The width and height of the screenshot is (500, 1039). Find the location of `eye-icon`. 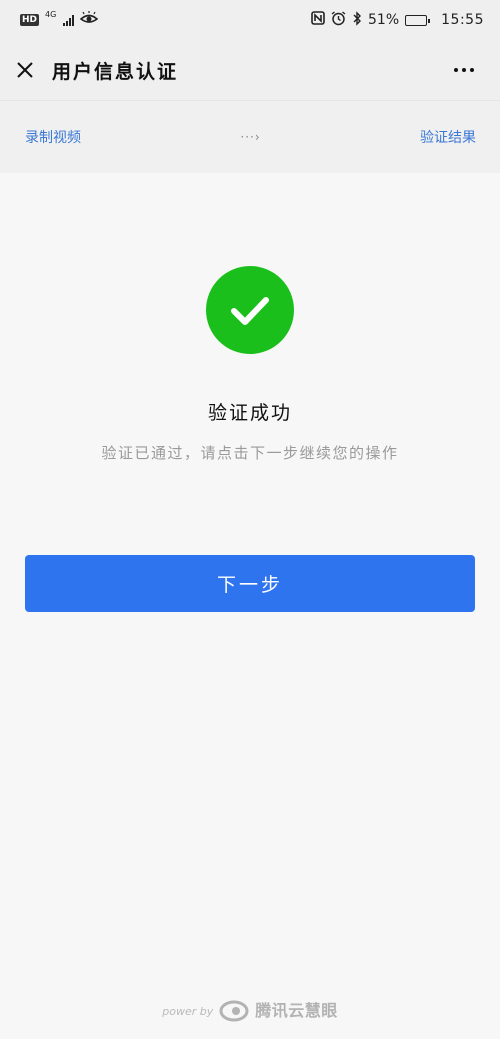

eye-icon is located at coordinates (89, 20).